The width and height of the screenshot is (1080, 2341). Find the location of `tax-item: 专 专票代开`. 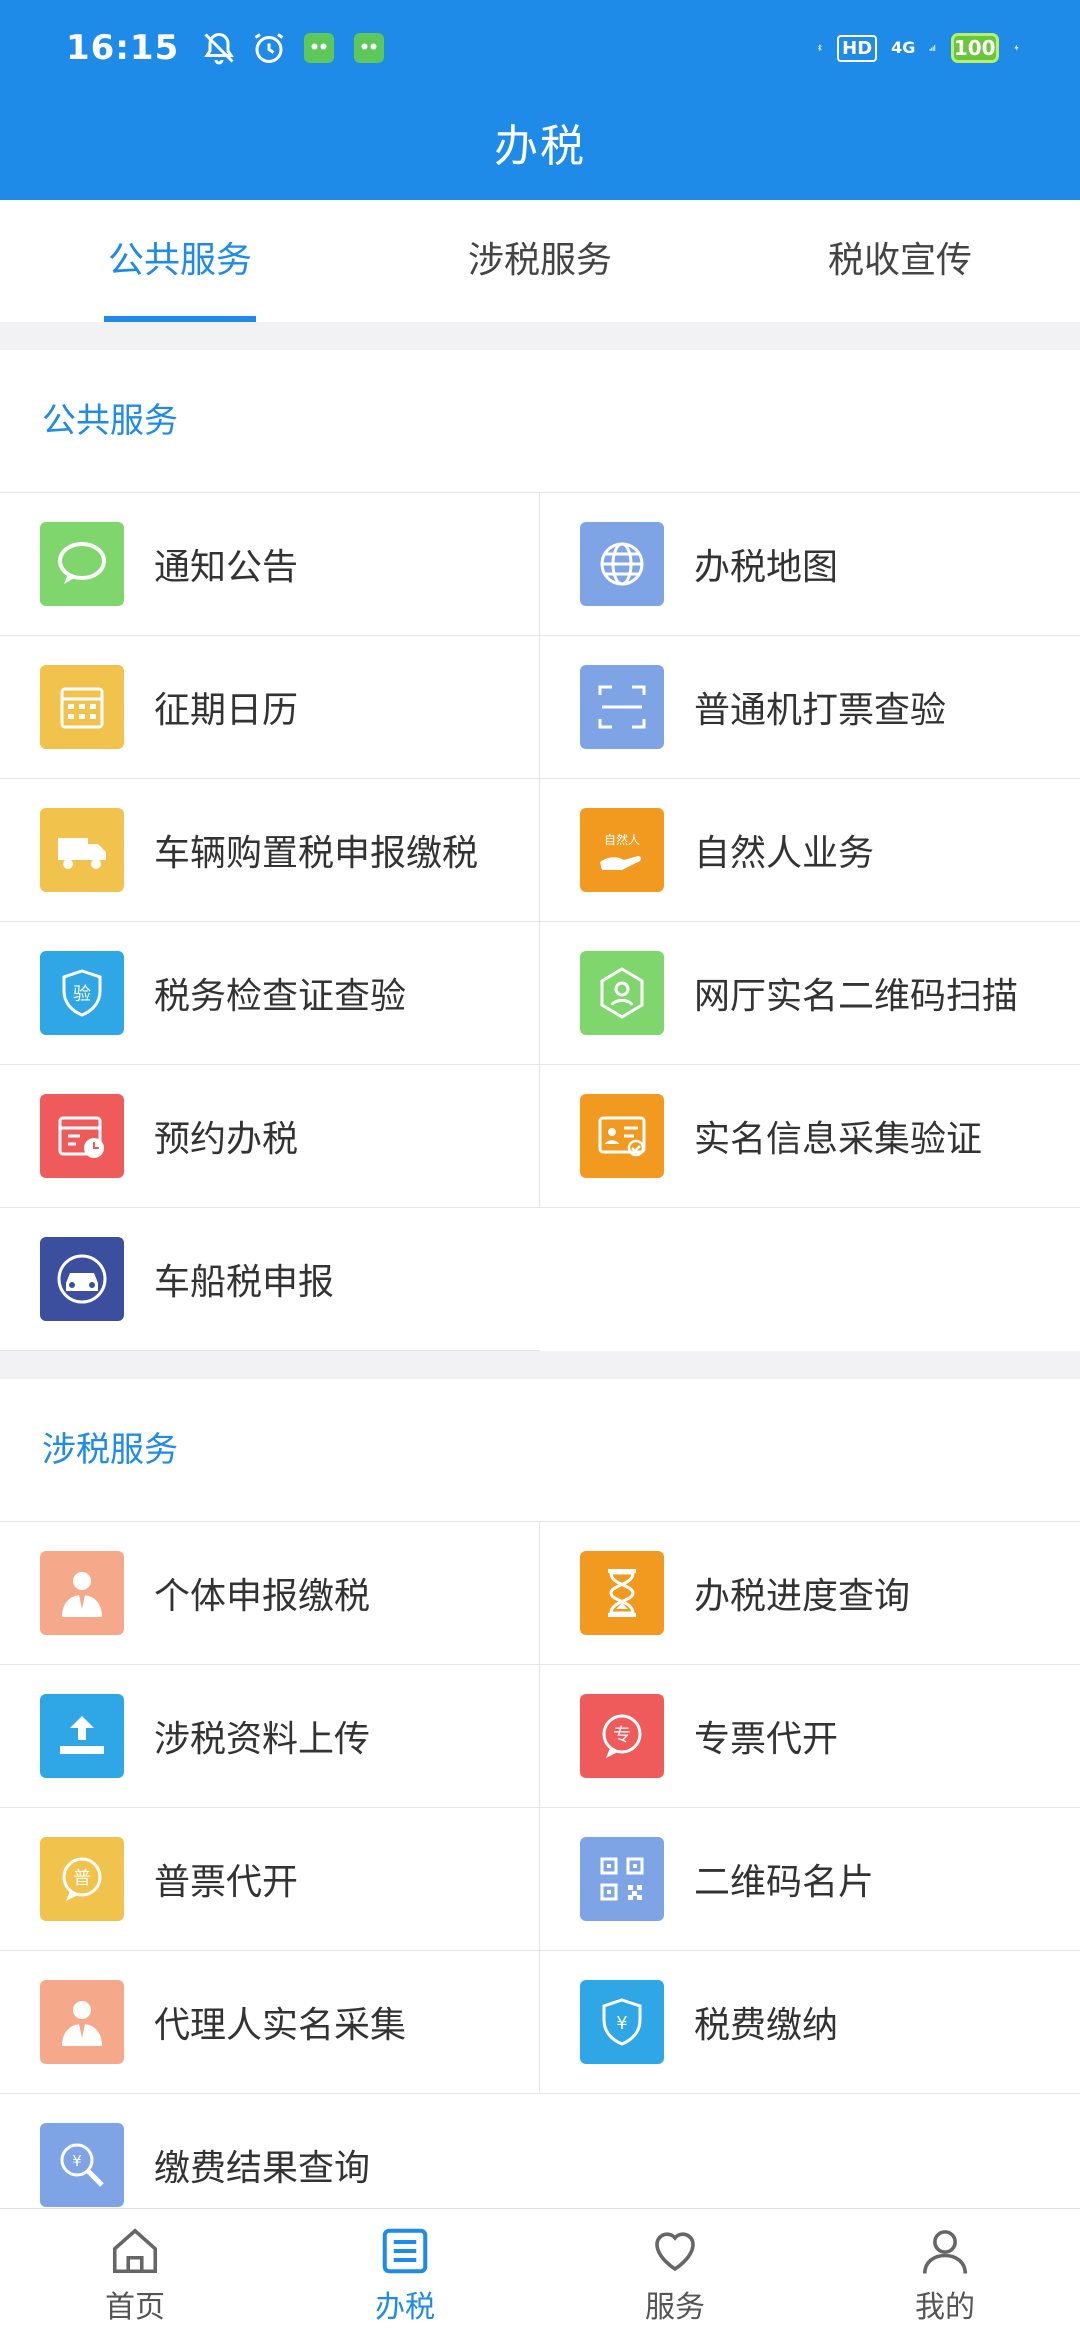

tax-item: 专 专票代开 is located at coordinates (810, 1736).